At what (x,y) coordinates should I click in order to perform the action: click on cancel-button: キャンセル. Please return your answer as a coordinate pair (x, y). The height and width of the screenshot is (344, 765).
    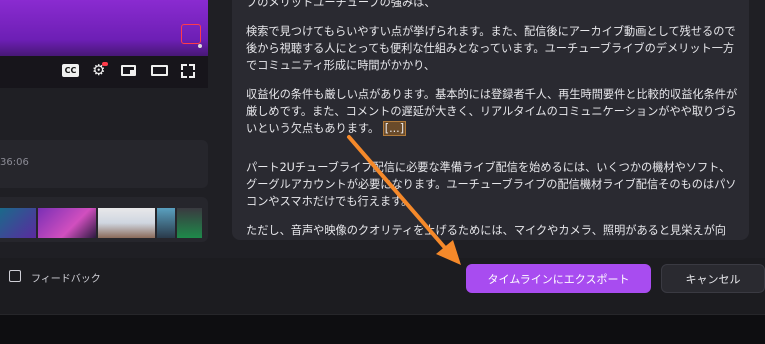
    Looking at the image, I should click on (713, 278).